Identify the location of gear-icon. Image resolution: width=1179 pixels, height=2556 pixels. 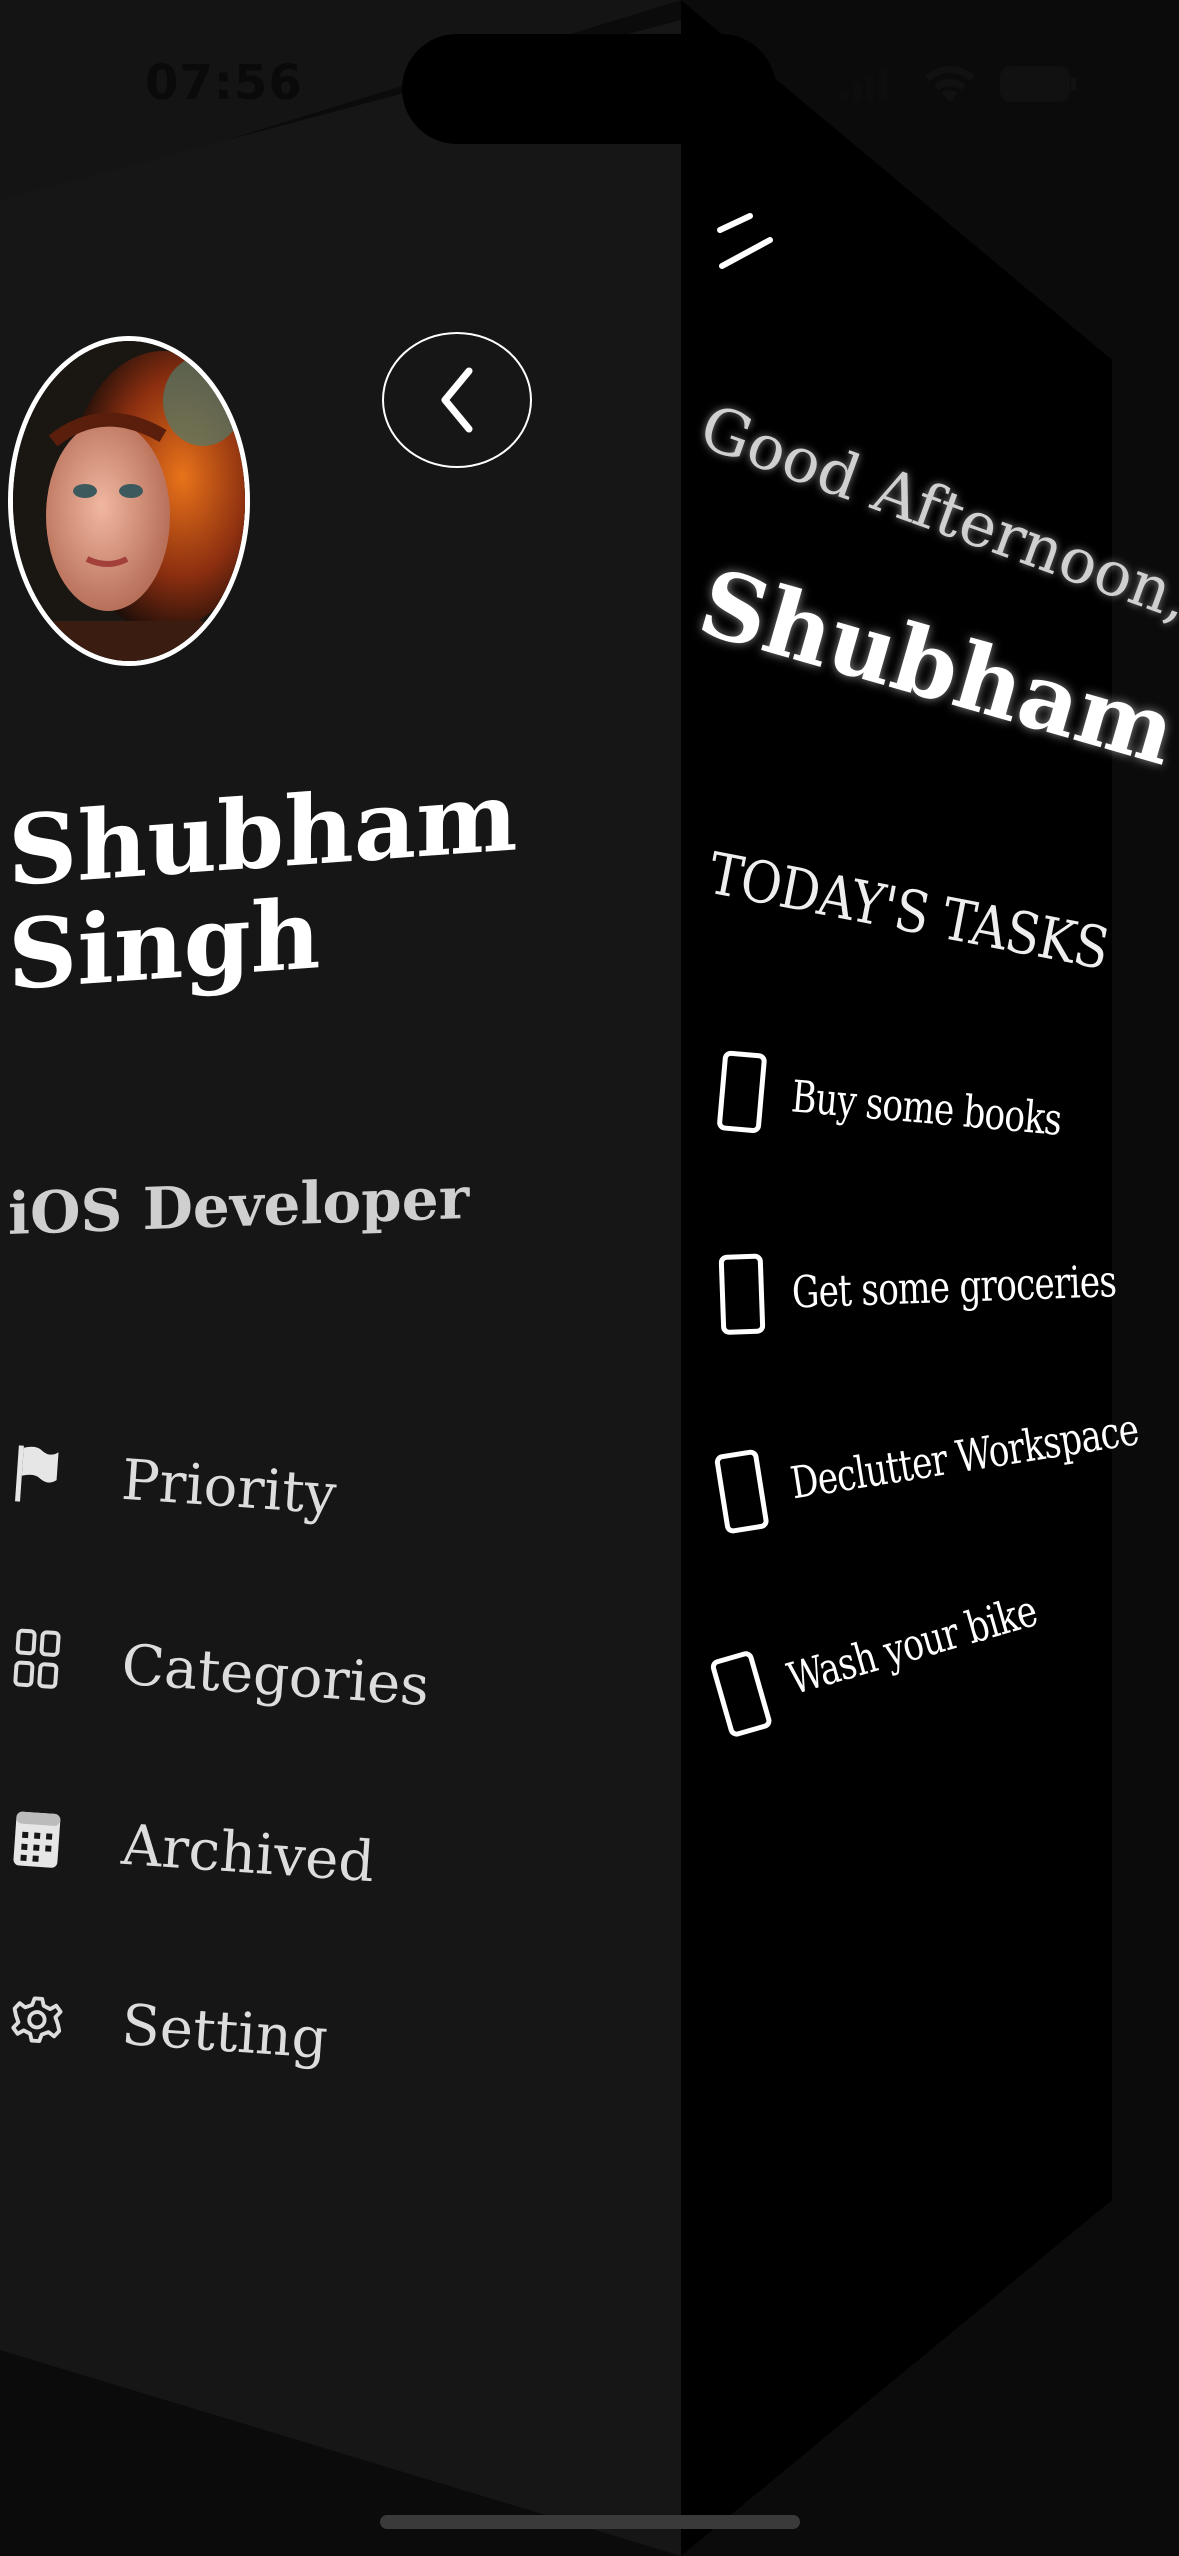
(37, 2019).